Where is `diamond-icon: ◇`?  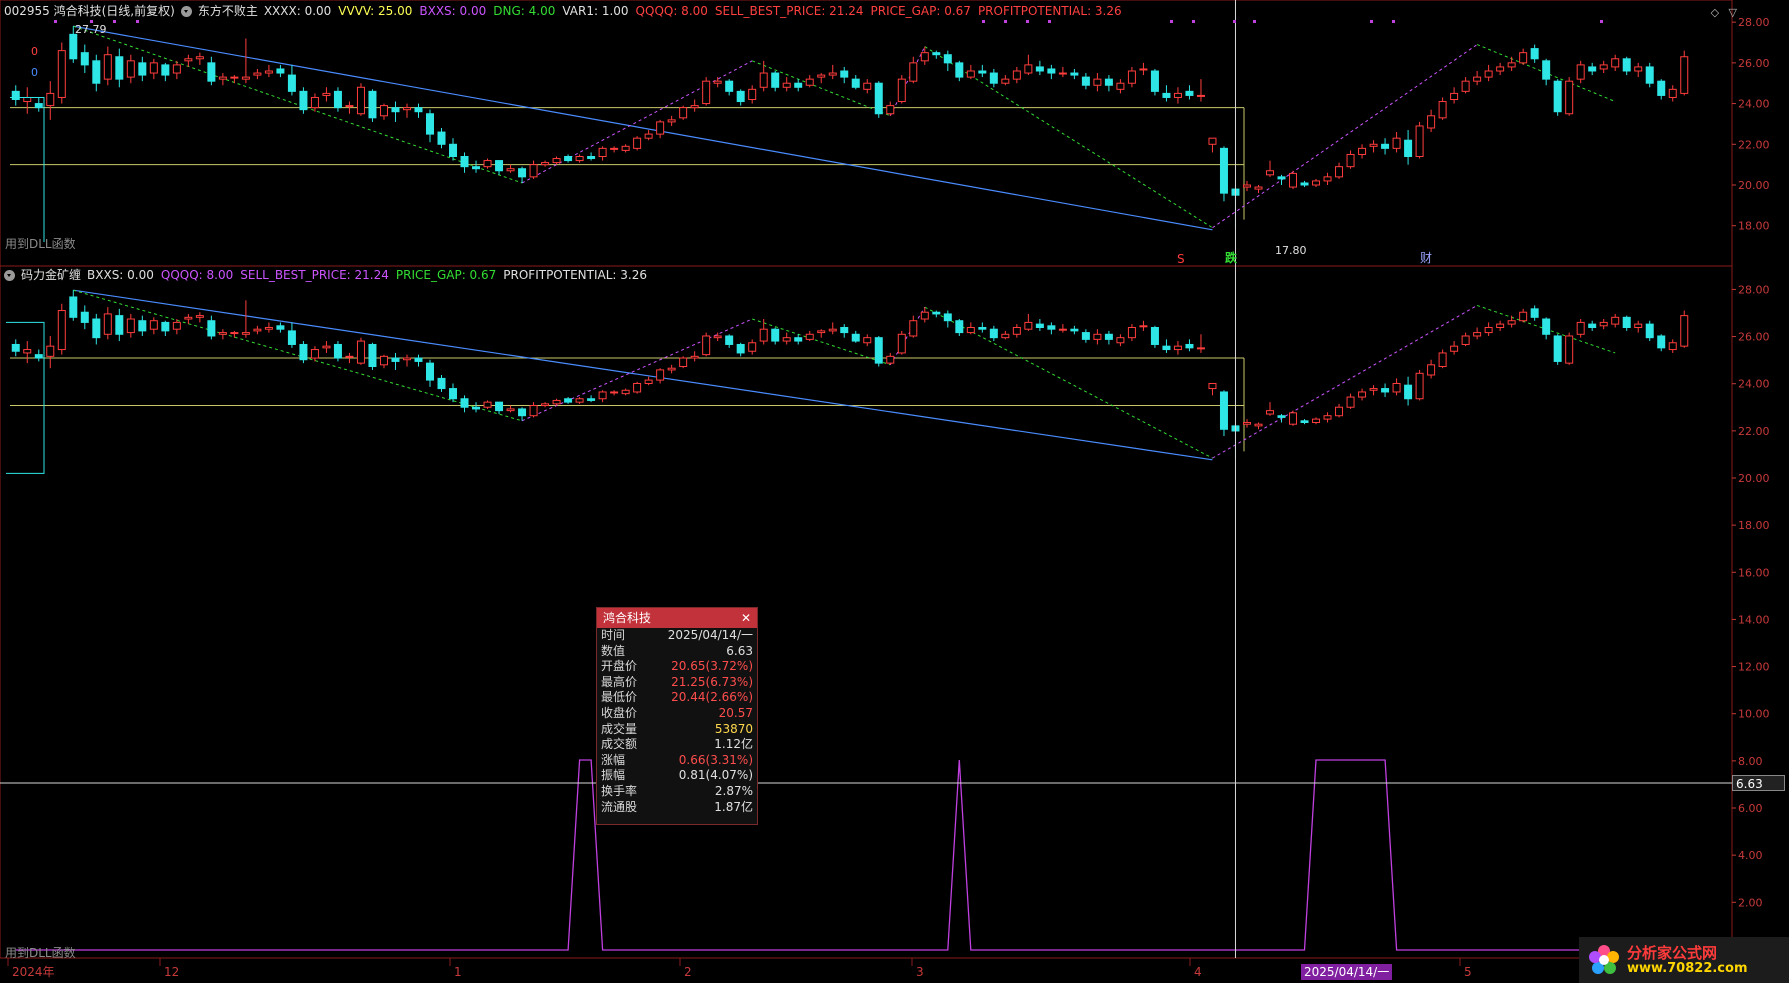
diamond-icon: ◇ is located at coordinates (1715, 12).